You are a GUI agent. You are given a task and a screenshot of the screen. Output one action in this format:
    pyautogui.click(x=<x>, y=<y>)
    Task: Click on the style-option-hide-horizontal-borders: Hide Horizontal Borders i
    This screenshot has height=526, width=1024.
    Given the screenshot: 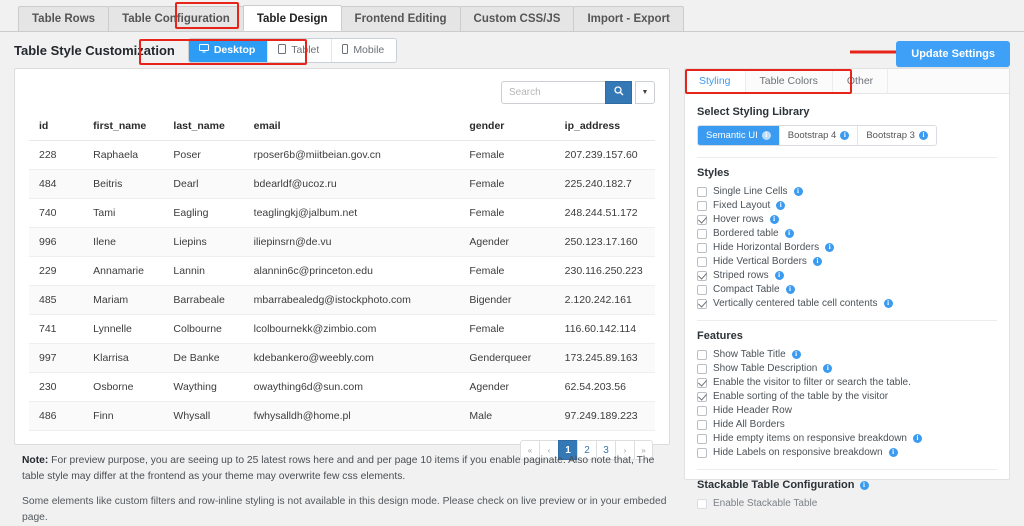 What is the action you would take?
    pyautogui.click(x=847, y=247)
    